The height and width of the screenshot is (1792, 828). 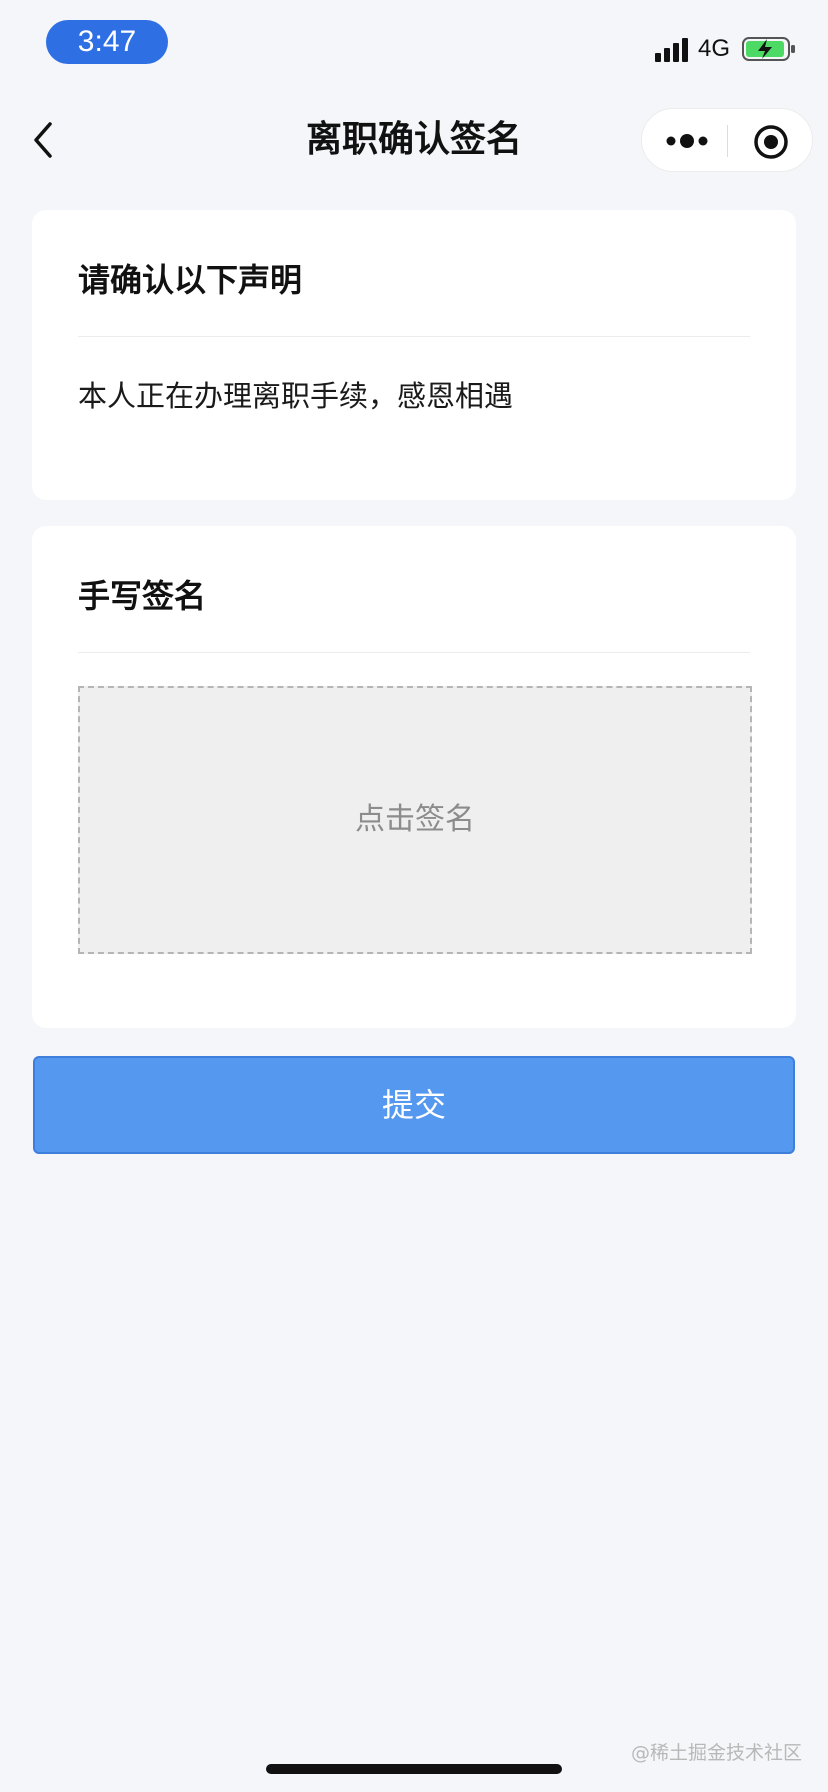 What do you see at coordinates (771, 142) in the screenshot?
I see `close-icon` at bounding box center [771, 142].